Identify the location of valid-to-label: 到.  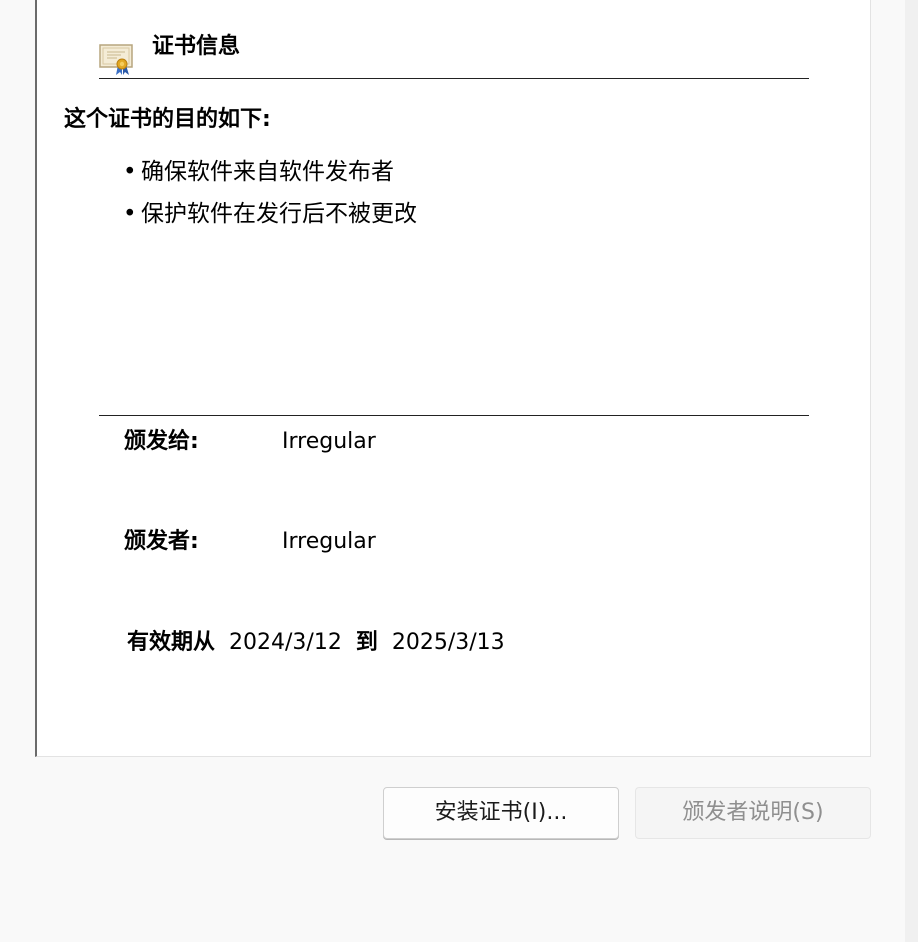
(366, 642).